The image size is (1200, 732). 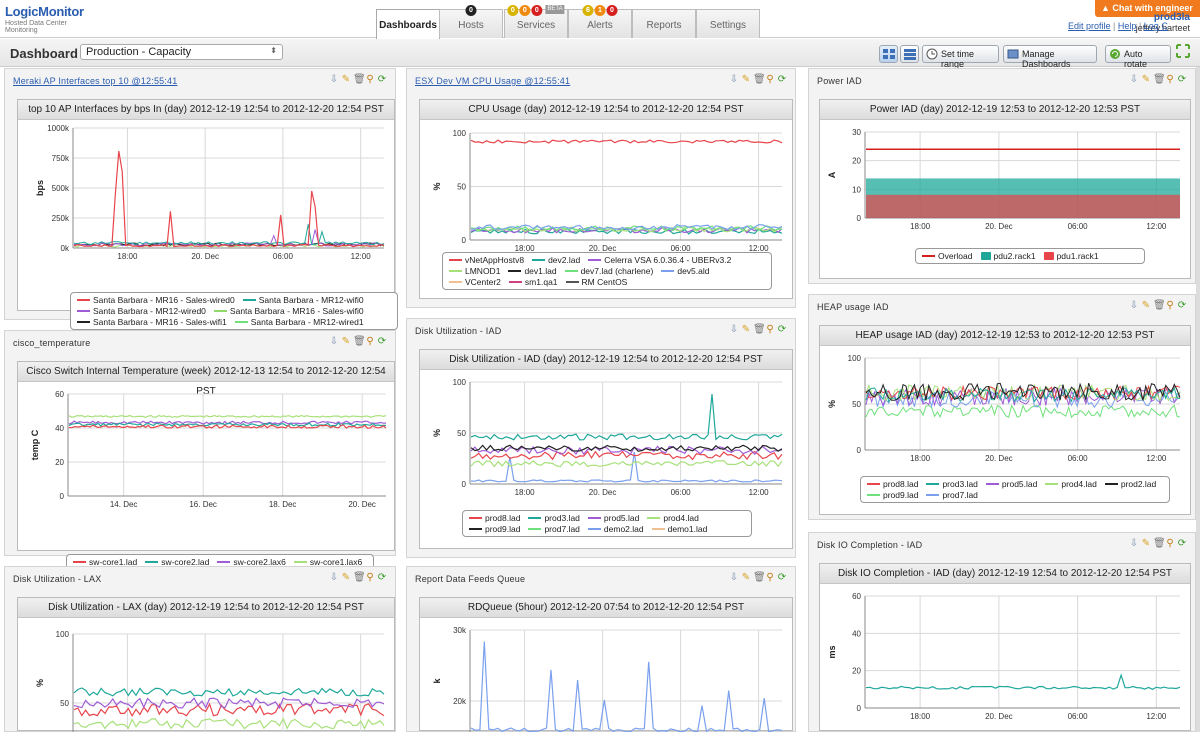 What do you see at coordinates (1071, 256) in the screenshot?
I see `legend-item: pdu1.rack1` at bounding box center [1071, 256].